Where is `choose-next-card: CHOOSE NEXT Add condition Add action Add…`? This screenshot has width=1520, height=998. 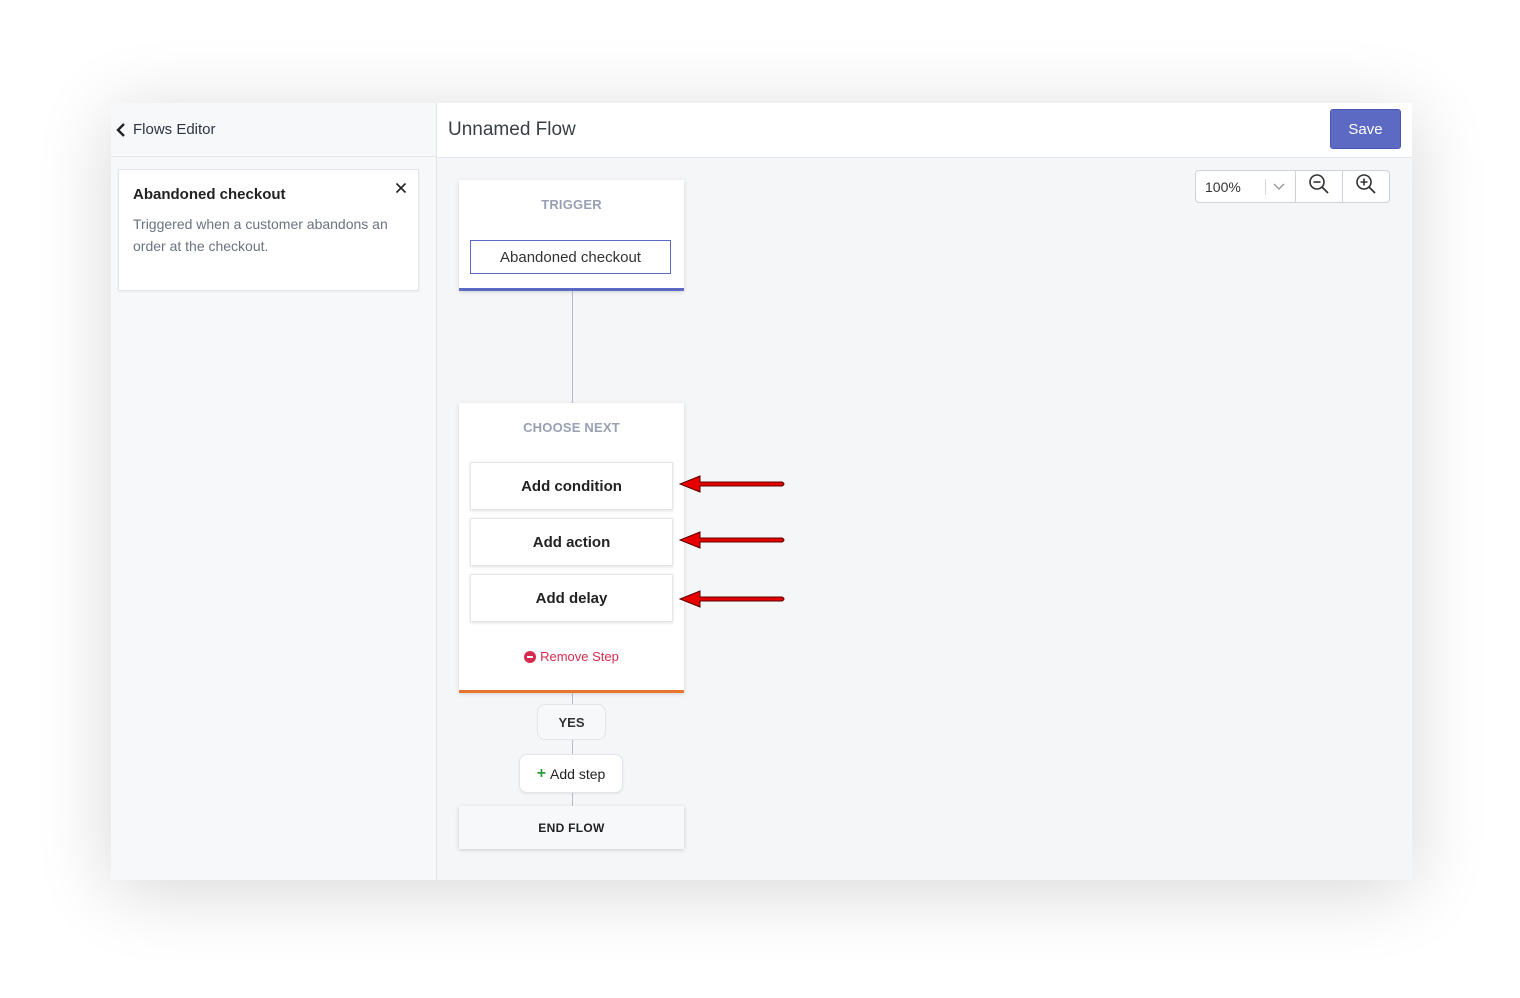
choose-next-card: CHOOSE NEXT Add condition Add action Add… is located at coordinates (571, 548).